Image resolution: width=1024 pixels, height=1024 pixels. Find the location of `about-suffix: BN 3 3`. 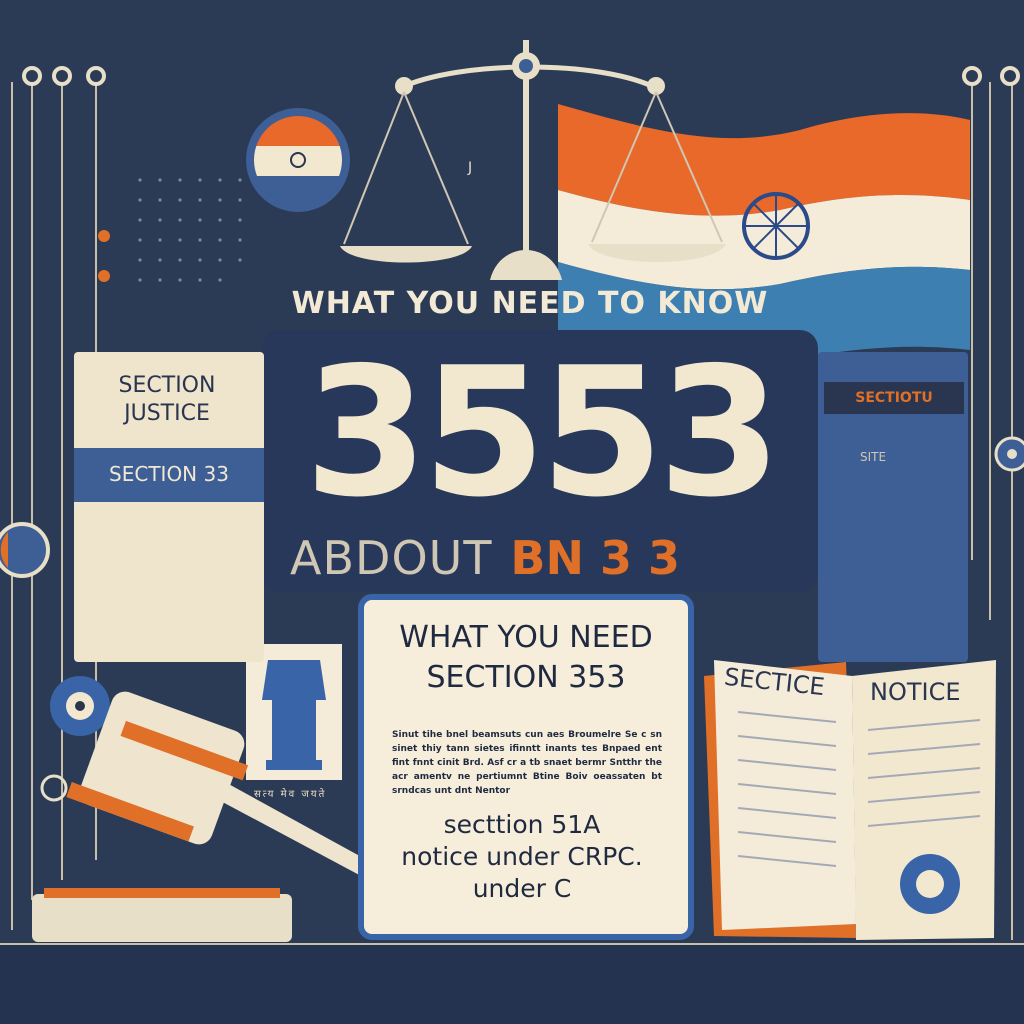

about-suffix: BN 3 3 is located at coordinates (595, 558).